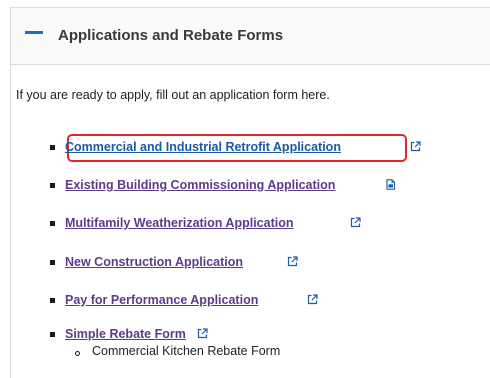 This screenshot has width=490, height=378. I want to click on sub-item-commercial-kitchen: Commercial Kitchen Rebate Form, so click(186, 351).